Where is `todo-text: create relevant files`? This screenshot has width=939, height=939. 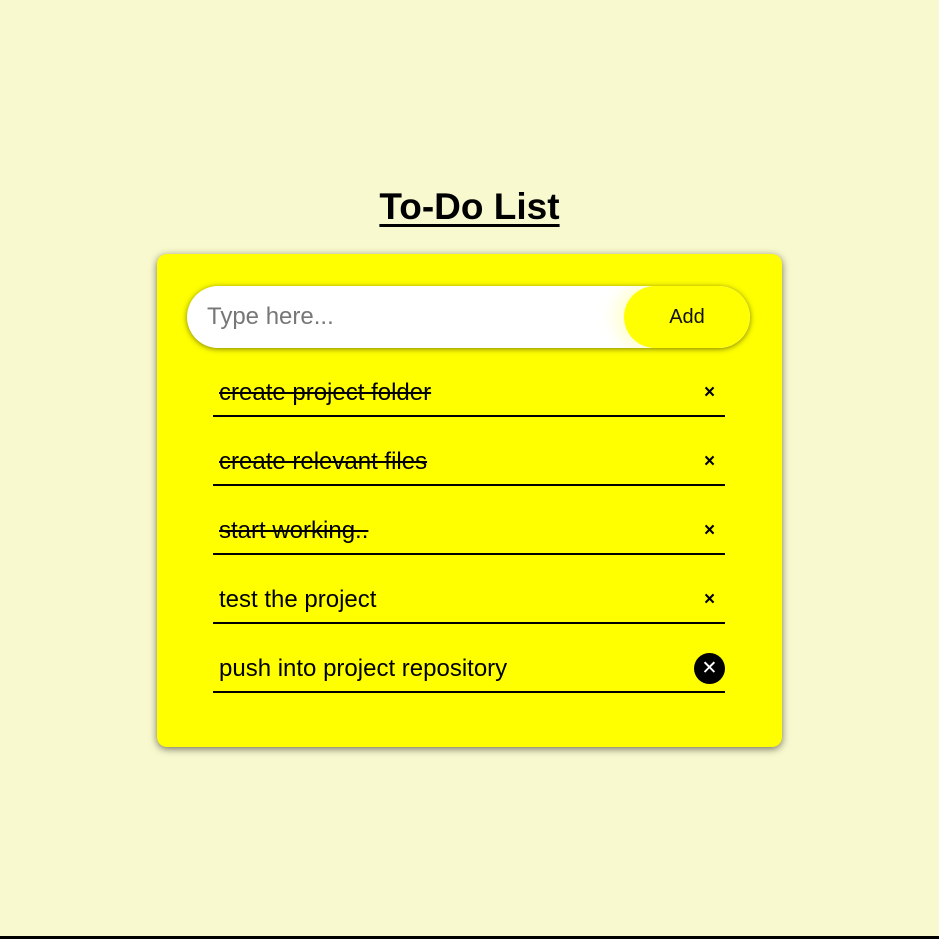 todo-text: create relevant files is located at coordinates (323, 461).